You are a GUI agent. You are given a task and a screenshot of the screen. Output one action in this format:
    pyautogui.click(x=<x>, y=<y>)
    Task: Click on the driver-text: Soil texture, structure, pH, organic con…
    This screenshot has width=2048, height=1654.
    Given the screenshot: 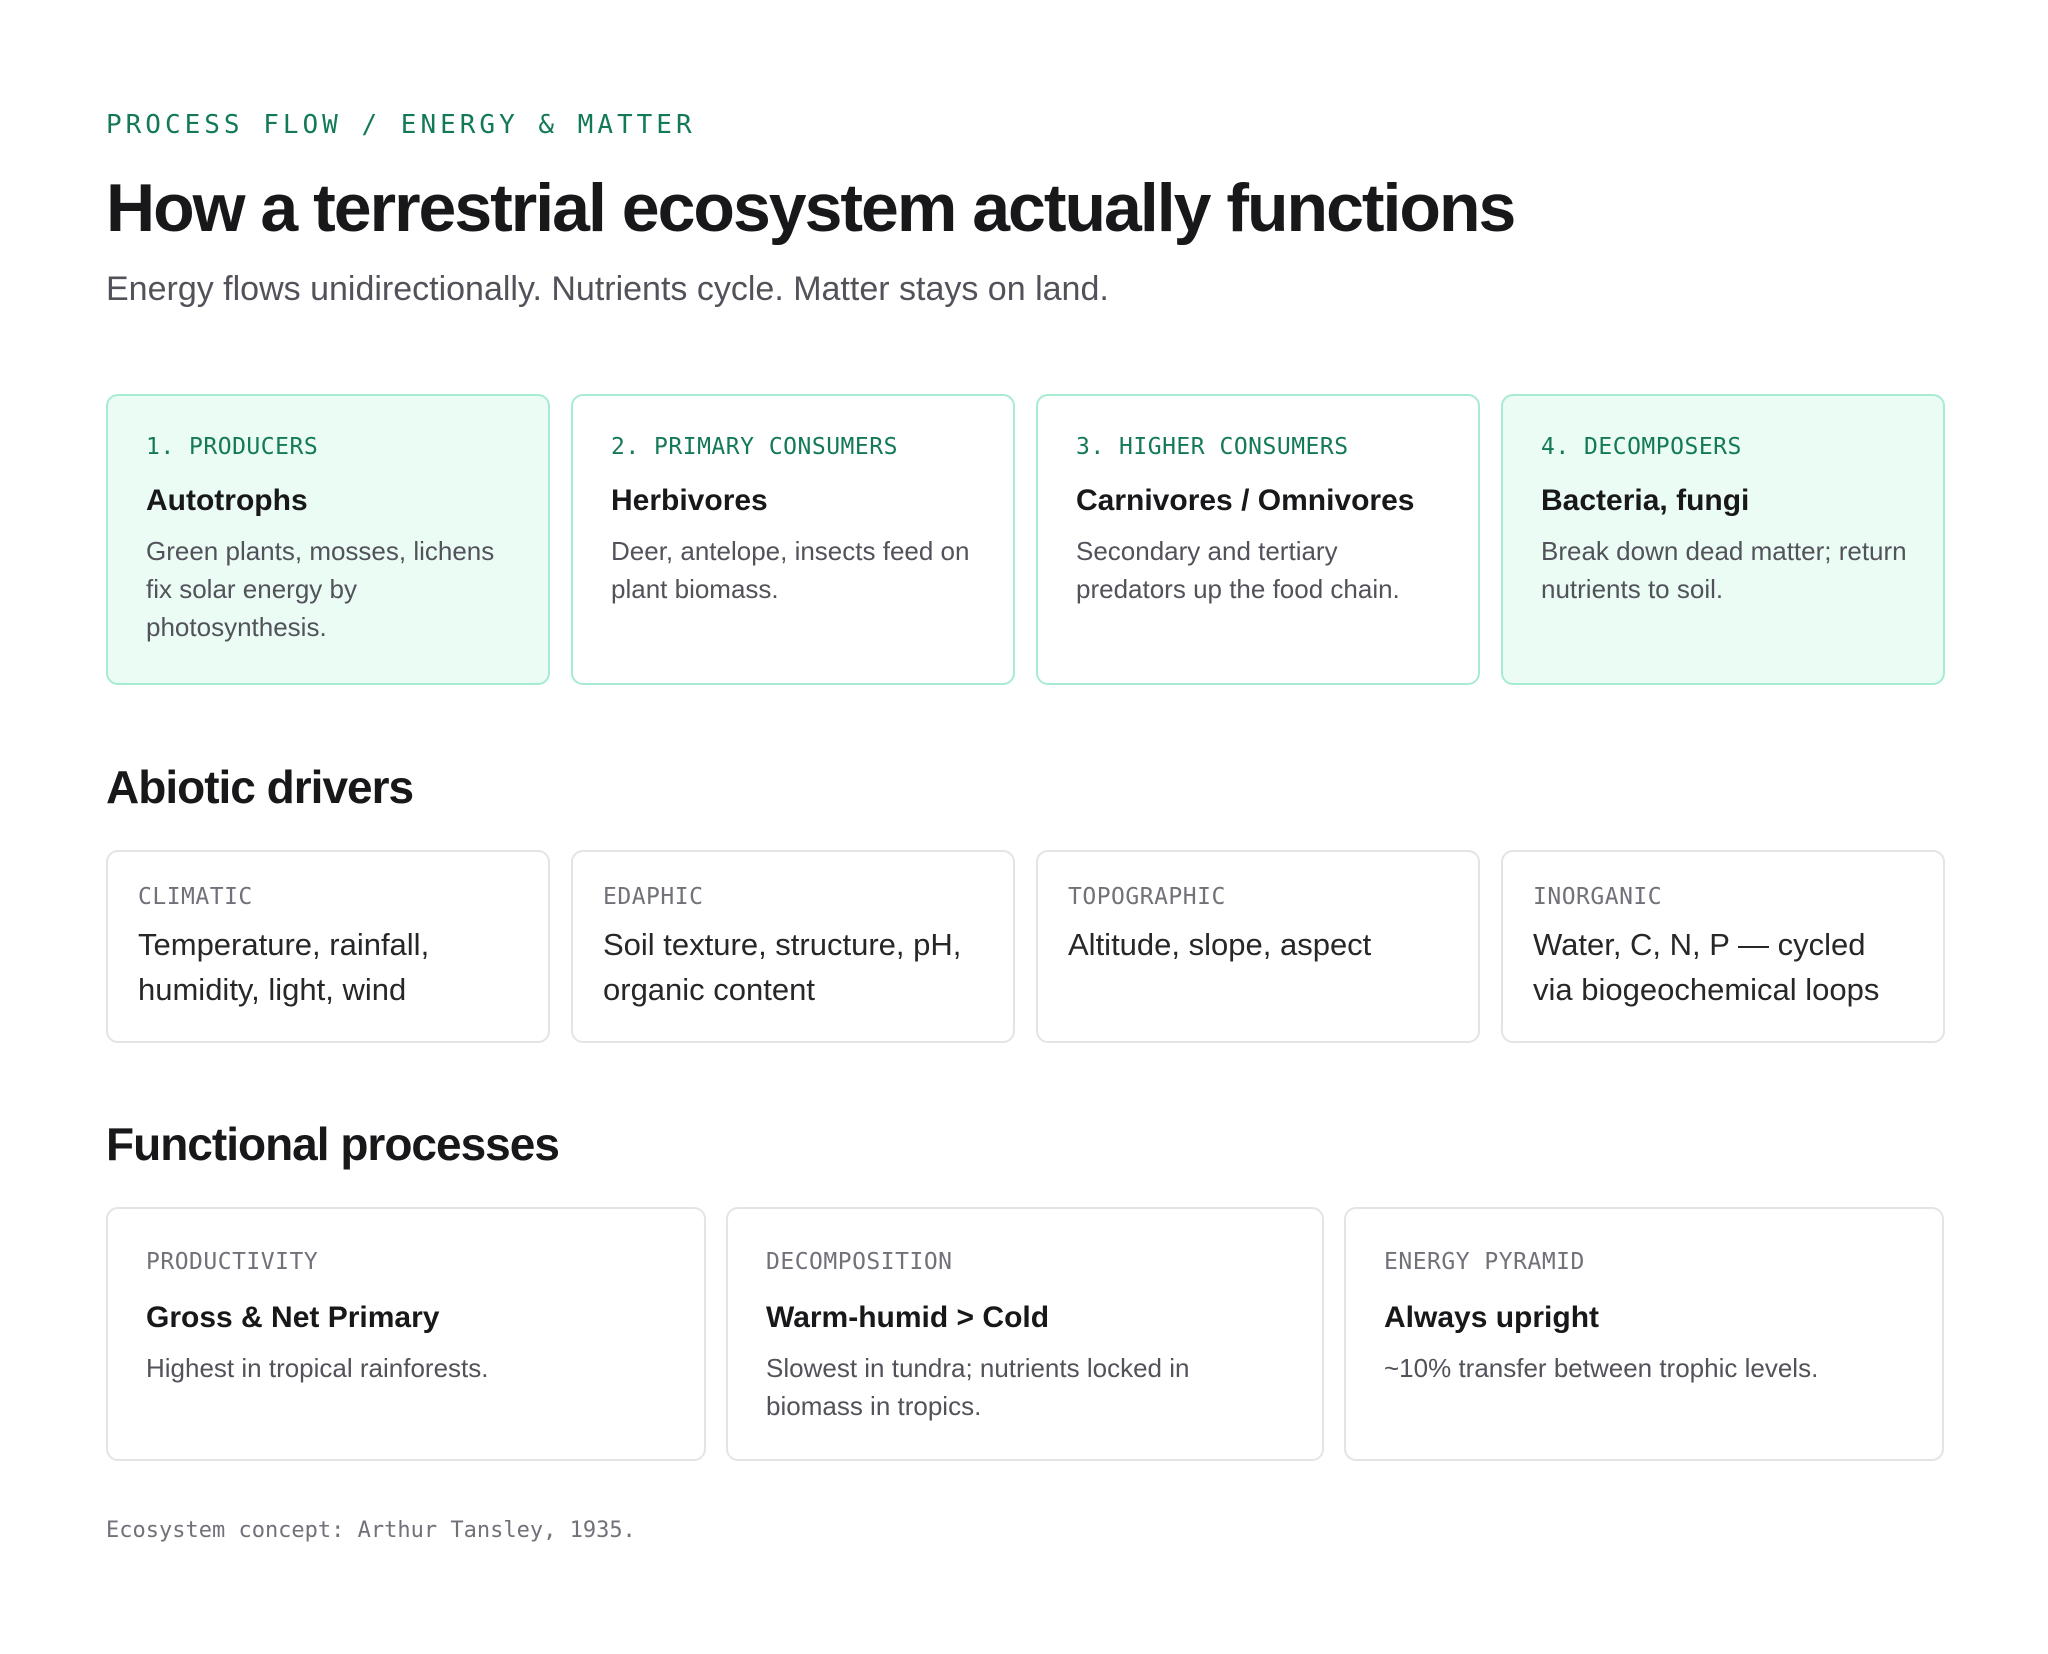 What is the action you would take?
    pyautogui.click(x=782, y=967)
    